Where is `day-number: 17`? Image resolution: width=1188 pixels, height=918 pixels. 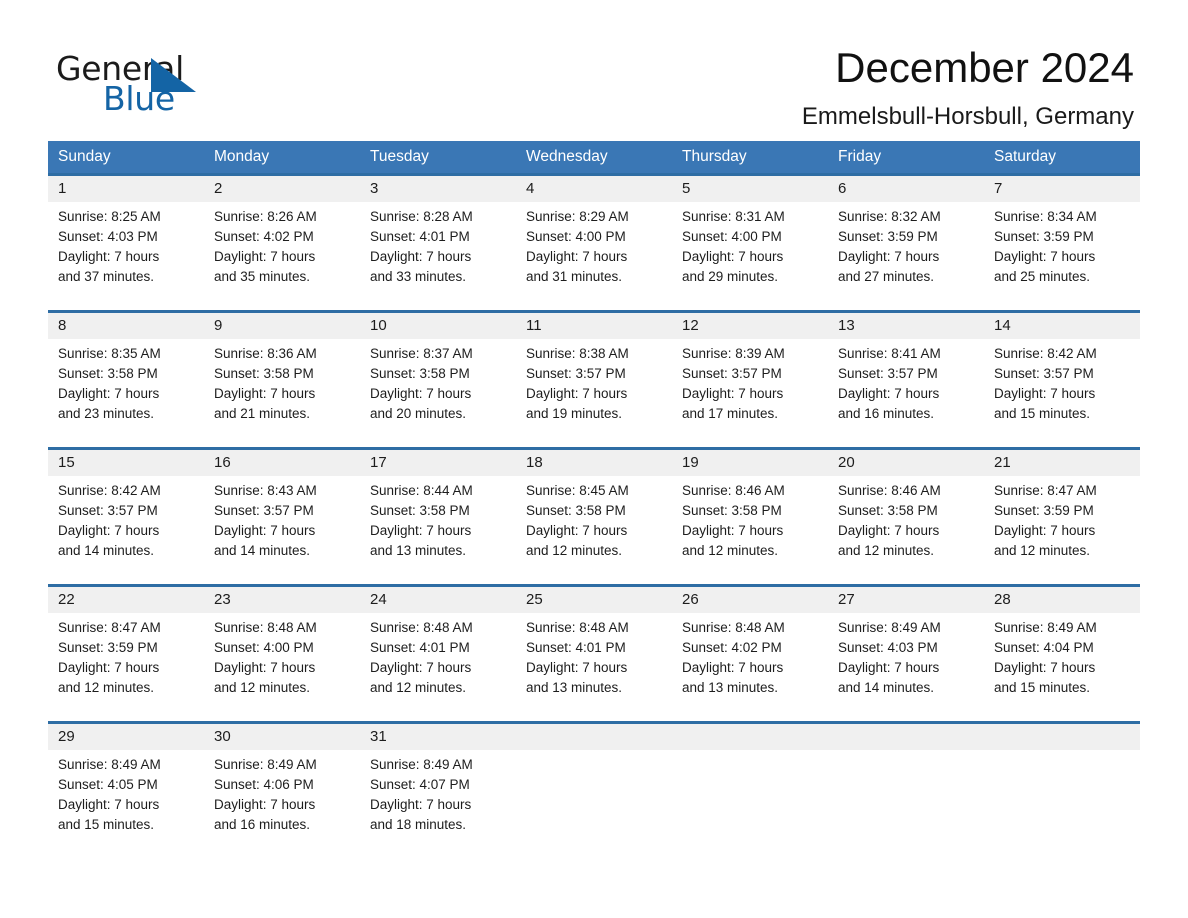
day-number: 17 is located at coordinates (438, 463).